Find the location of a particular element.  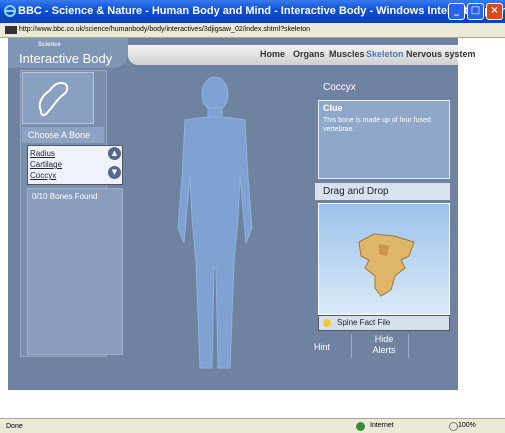

bone-list-scroll: ▲ ▼ is located at coordinates (114, 163).